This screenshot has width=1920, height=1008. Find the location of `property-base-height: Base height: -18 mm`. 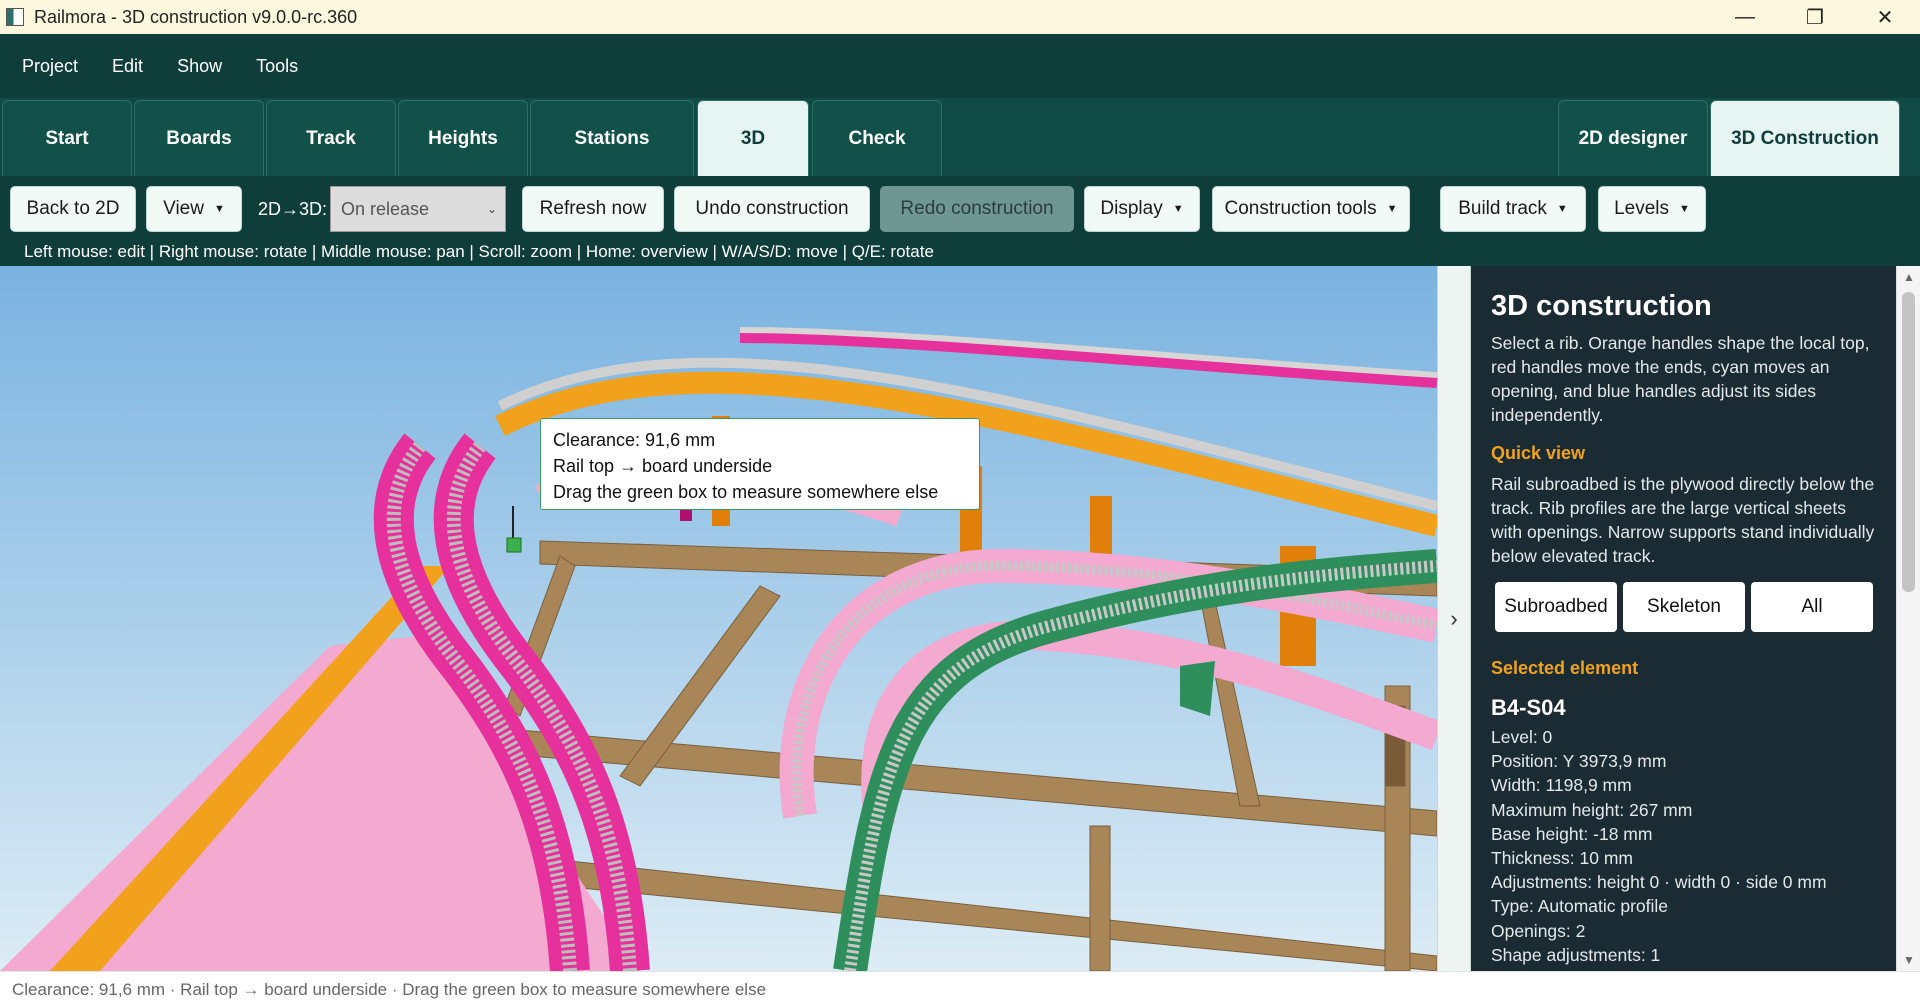

property-base-height: Base height: -18 mm is located at coordinates (1572, 833).